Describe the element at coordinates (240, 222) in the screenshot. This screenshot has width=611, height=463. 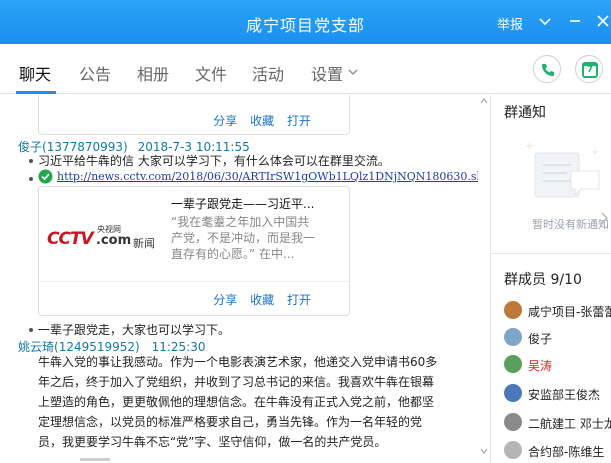
I see `card-desc-1: “我在耄耋之年加入中国共` at that location.